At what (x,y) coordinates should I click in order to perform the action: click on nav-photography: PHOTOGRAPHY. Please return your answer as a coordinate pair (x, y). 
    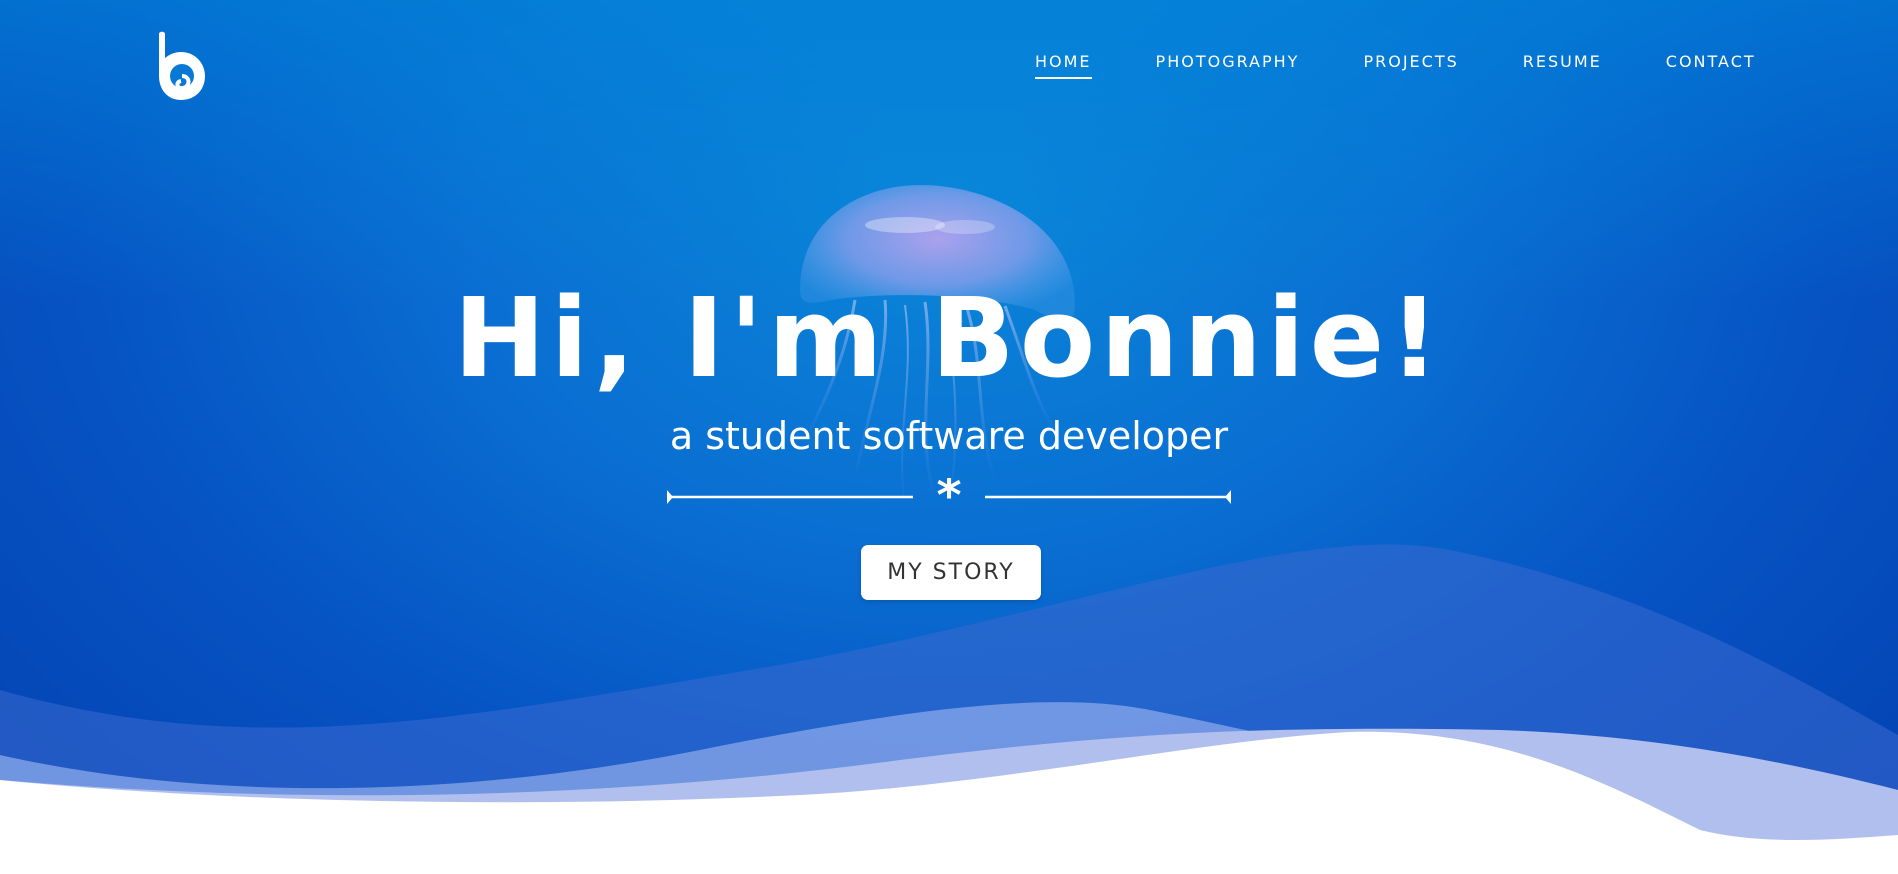
    Looking at the image, I should click on (1228, 65).